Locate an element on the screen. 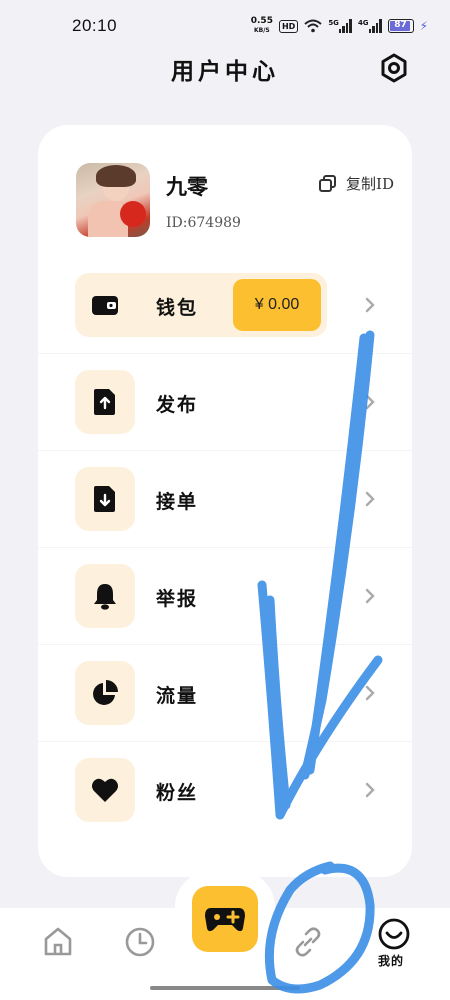 This screenshot has width=450, height=1000. heart-icon is located at coordinates (105, 790).